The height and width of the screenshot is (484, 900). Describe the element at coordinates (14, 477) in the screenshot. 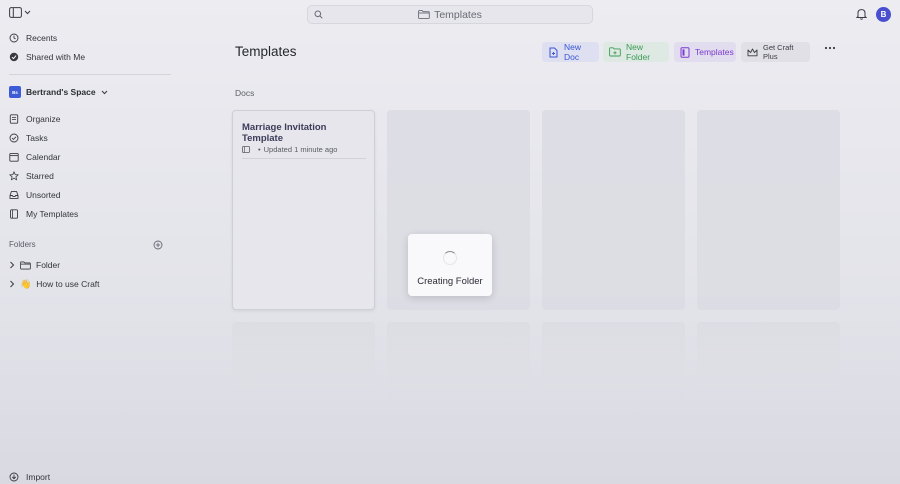

I see `import-icon` at that location.